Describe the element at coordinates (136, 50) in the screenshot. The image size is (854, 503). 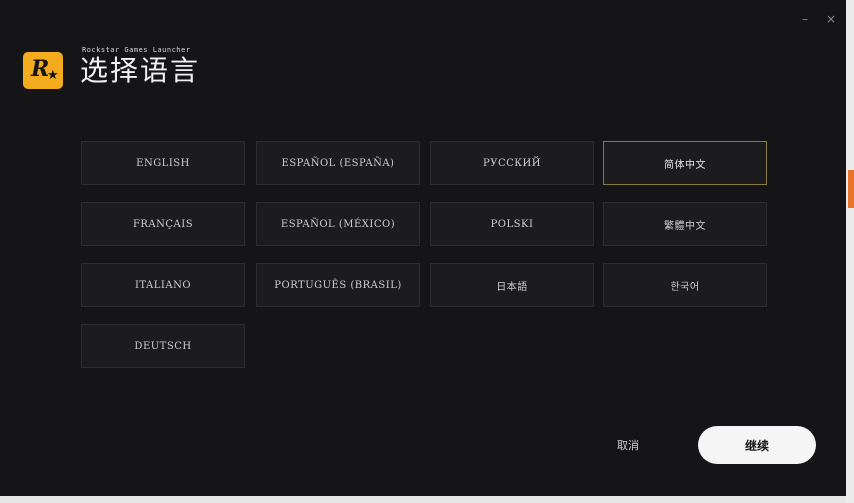
I see `brand-name: Rockstar Games Launcher` at that location.